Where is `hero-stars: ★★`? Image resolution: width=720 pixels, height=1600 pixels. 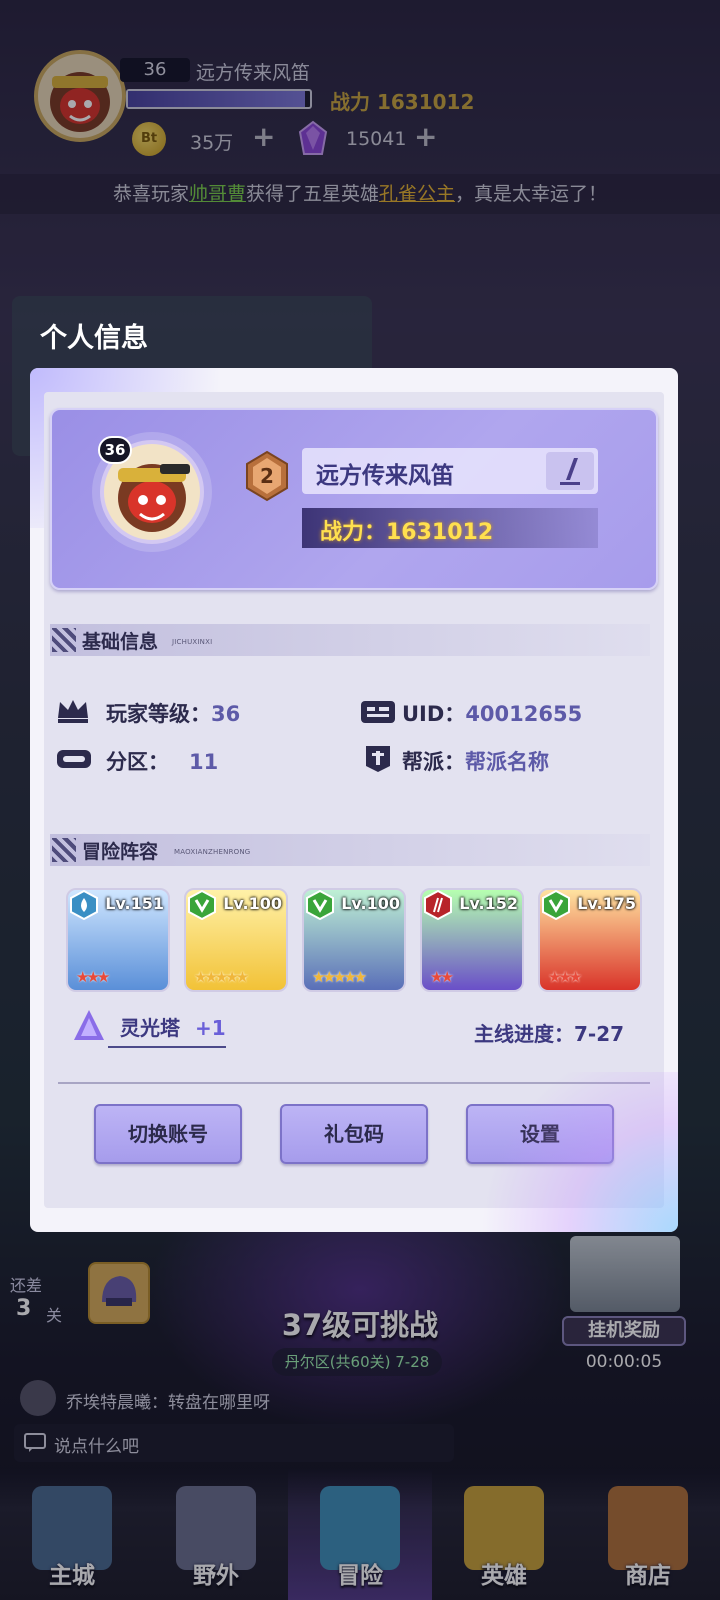
hero-stars: ★★ is located at coordinates (442, 977).